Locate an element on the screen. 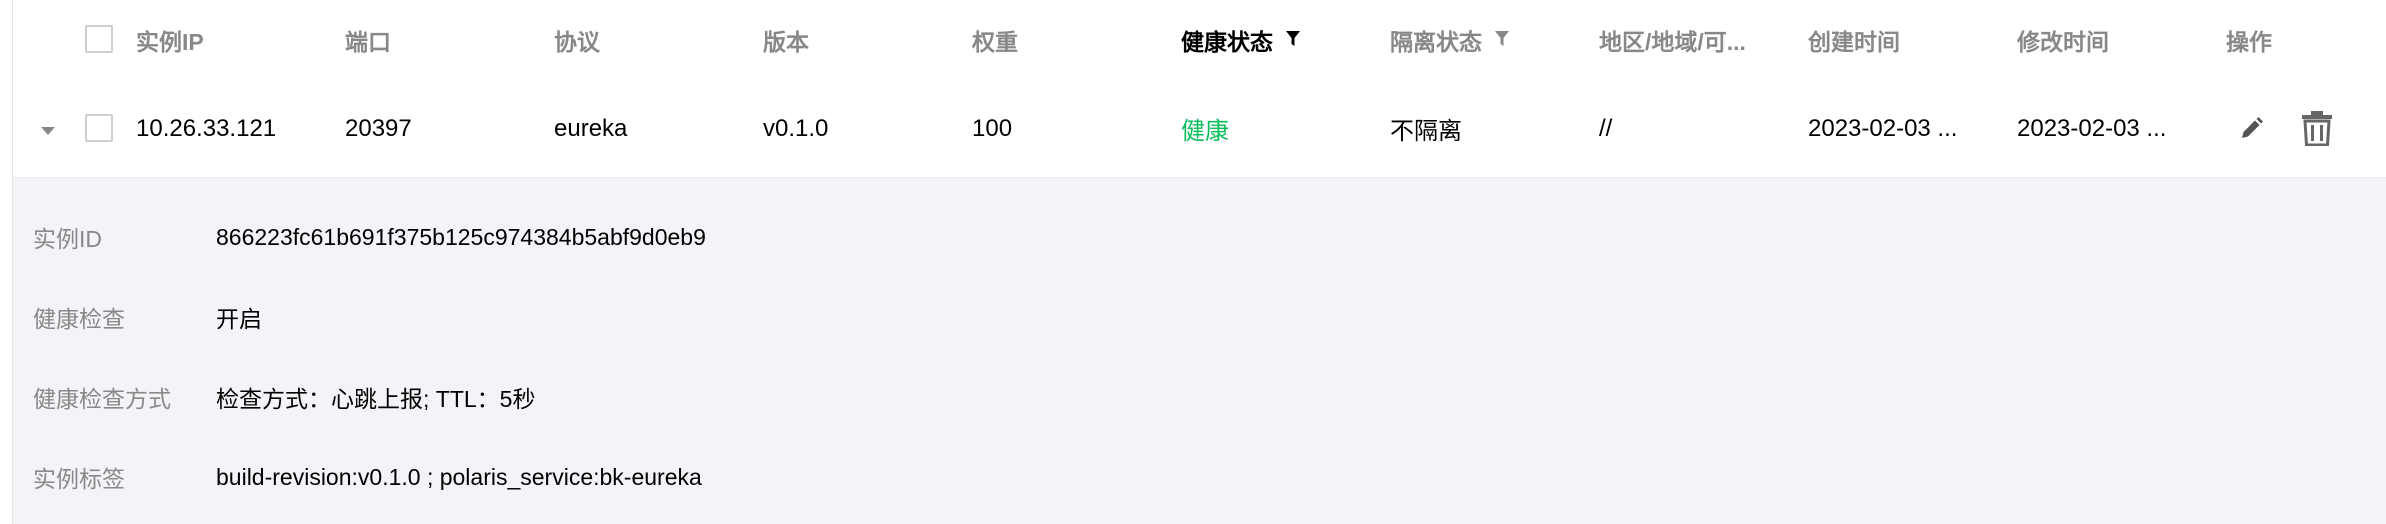 This screenshot has height=524, width=2386. detail-label: 健康检查 is located at coordinates (79, 319).